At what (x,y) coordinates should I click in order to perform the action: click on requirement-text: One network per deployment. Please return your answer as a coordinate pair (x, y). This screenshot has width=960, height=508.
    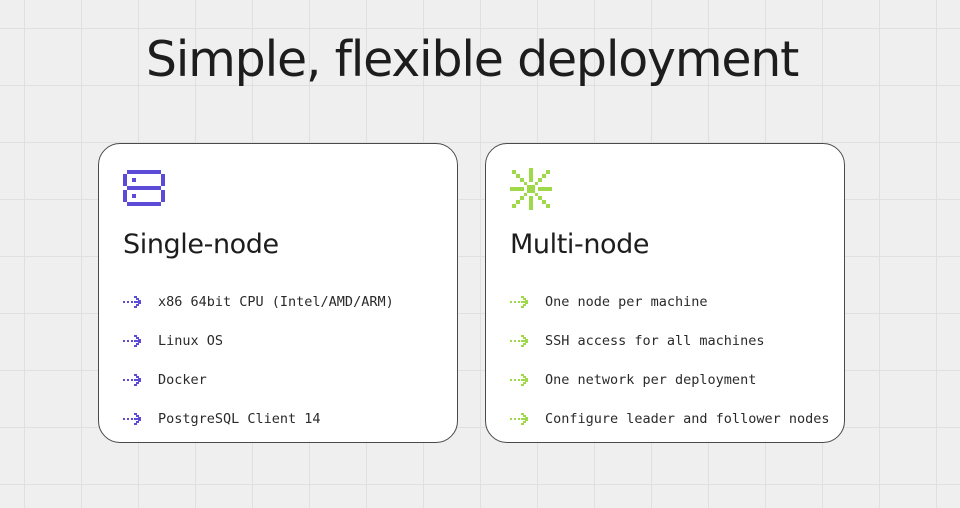
    Looking at the image, I should click on (651, 379).